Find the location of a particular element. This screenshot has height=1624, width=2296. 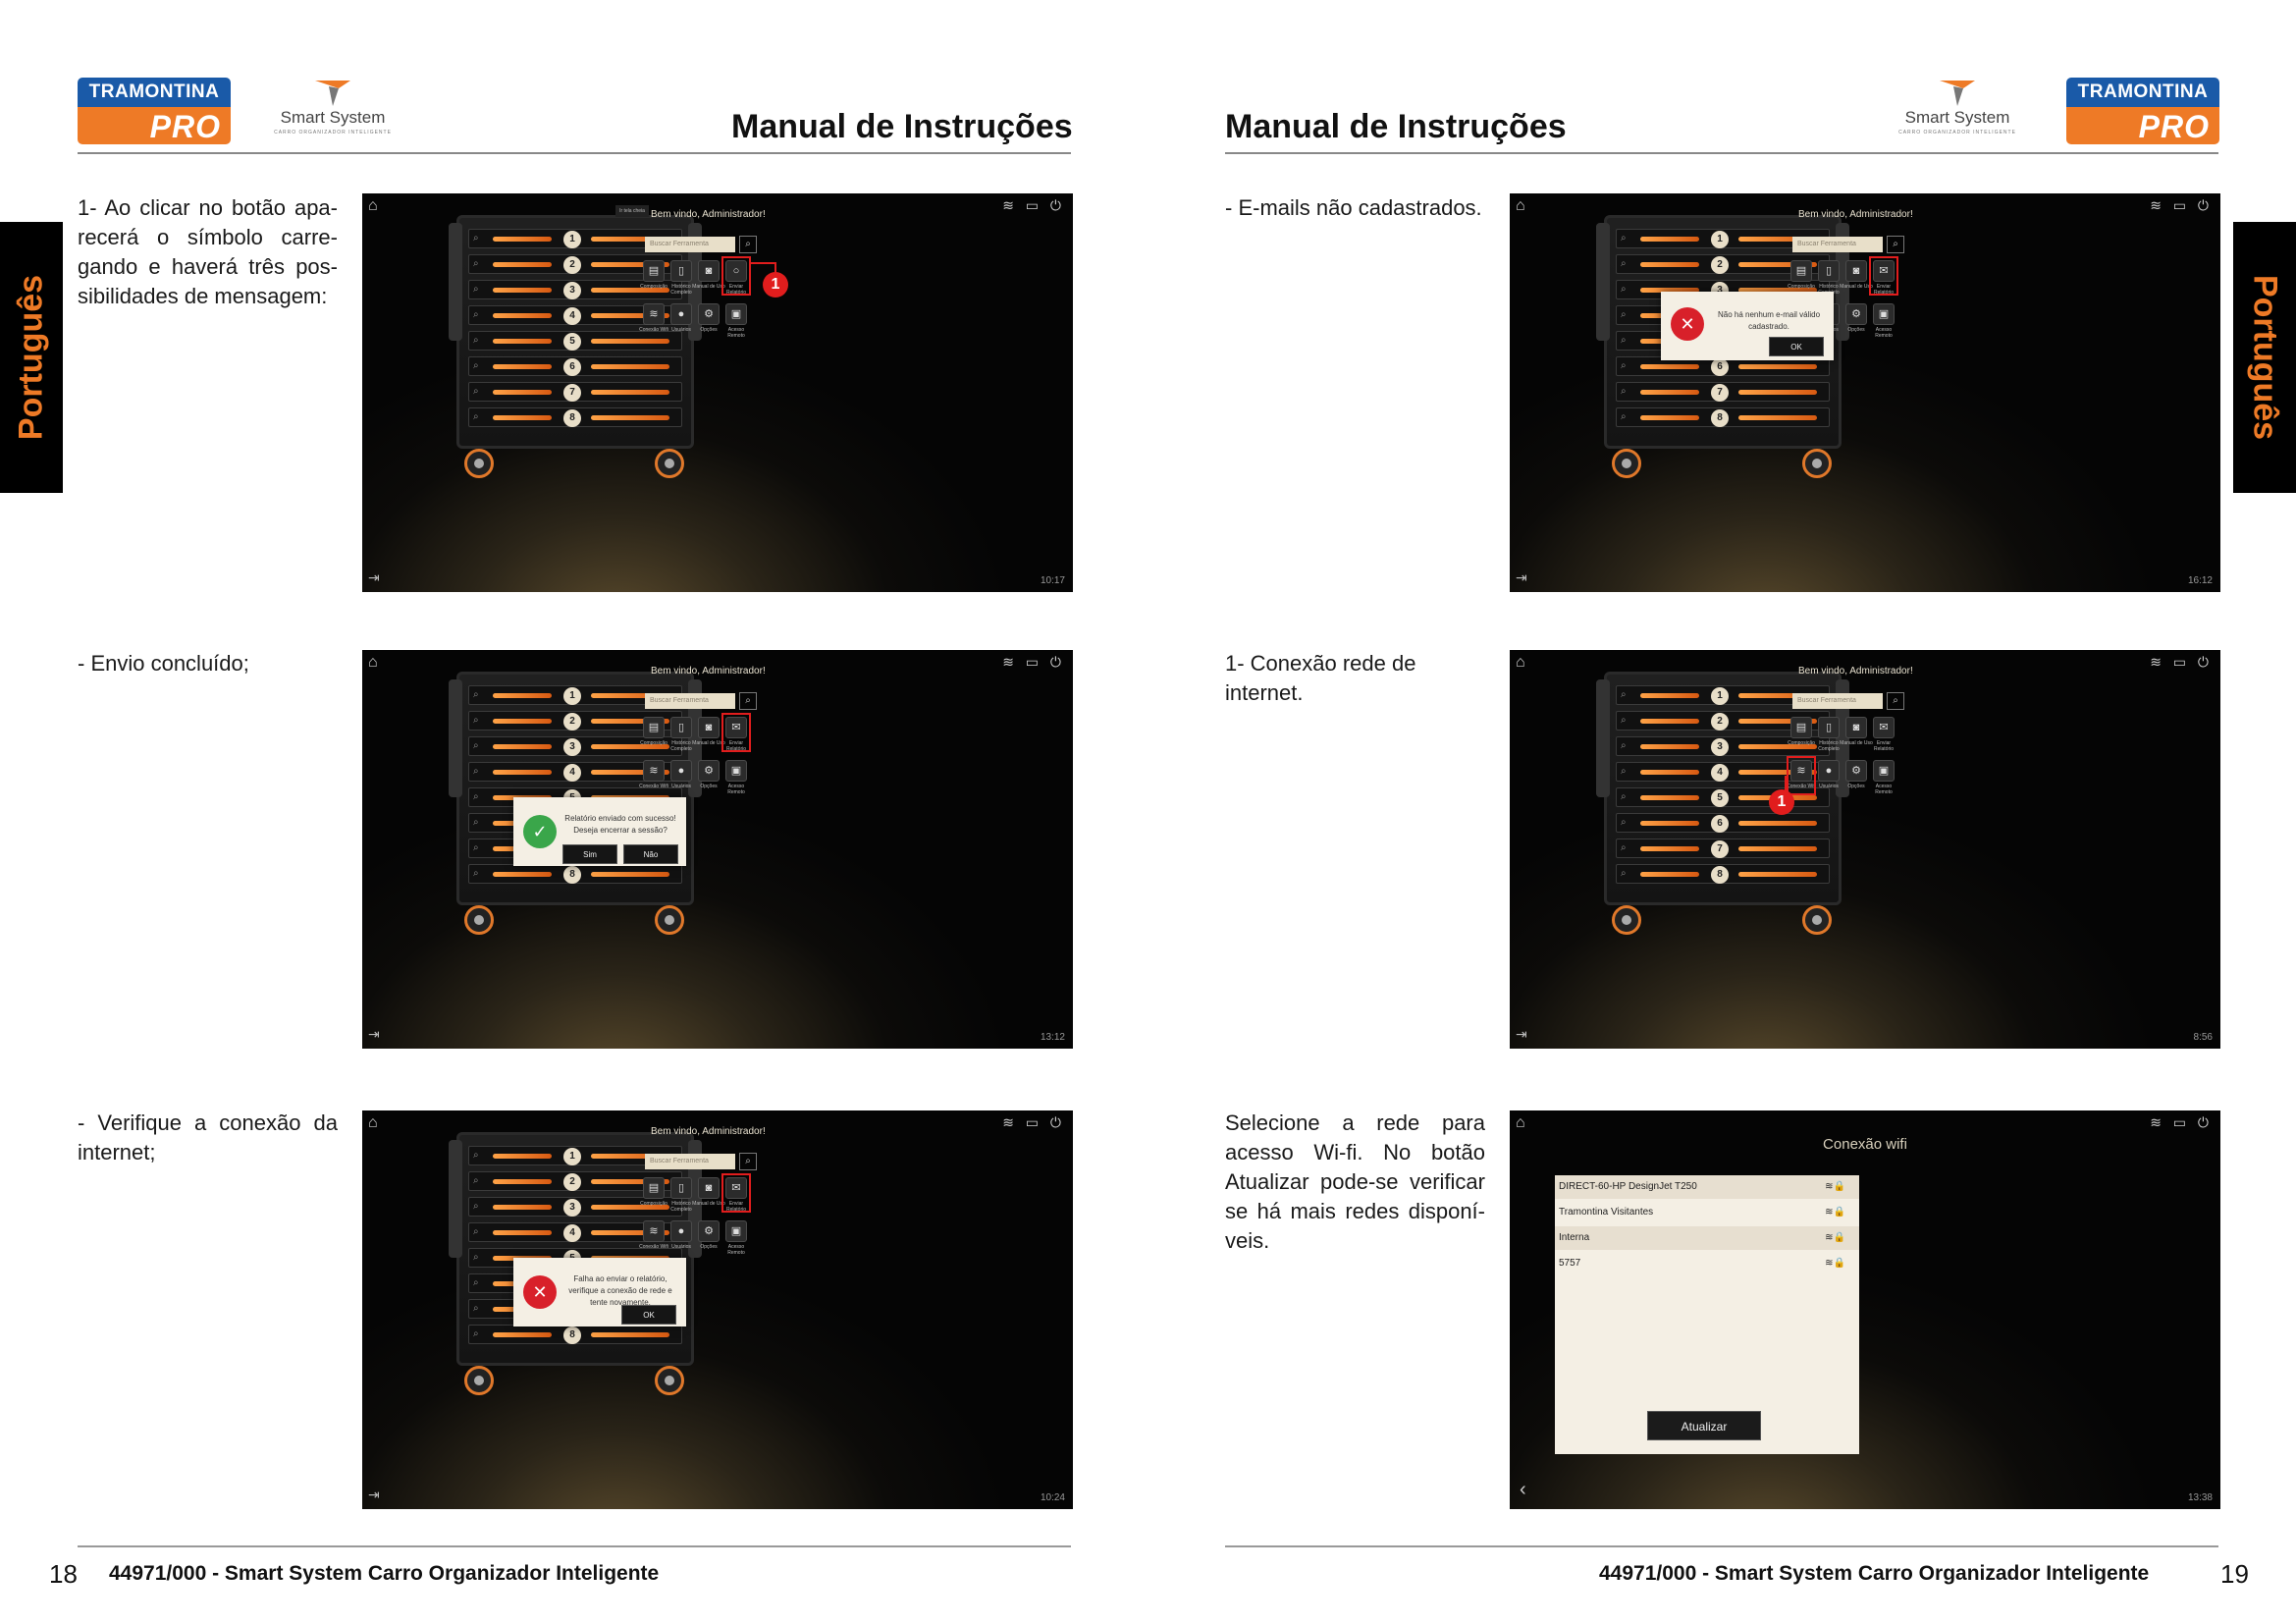

wifi-network-name: DIRECT-60-HP DesignJet T250 is located at coordinates (1628, 1186).